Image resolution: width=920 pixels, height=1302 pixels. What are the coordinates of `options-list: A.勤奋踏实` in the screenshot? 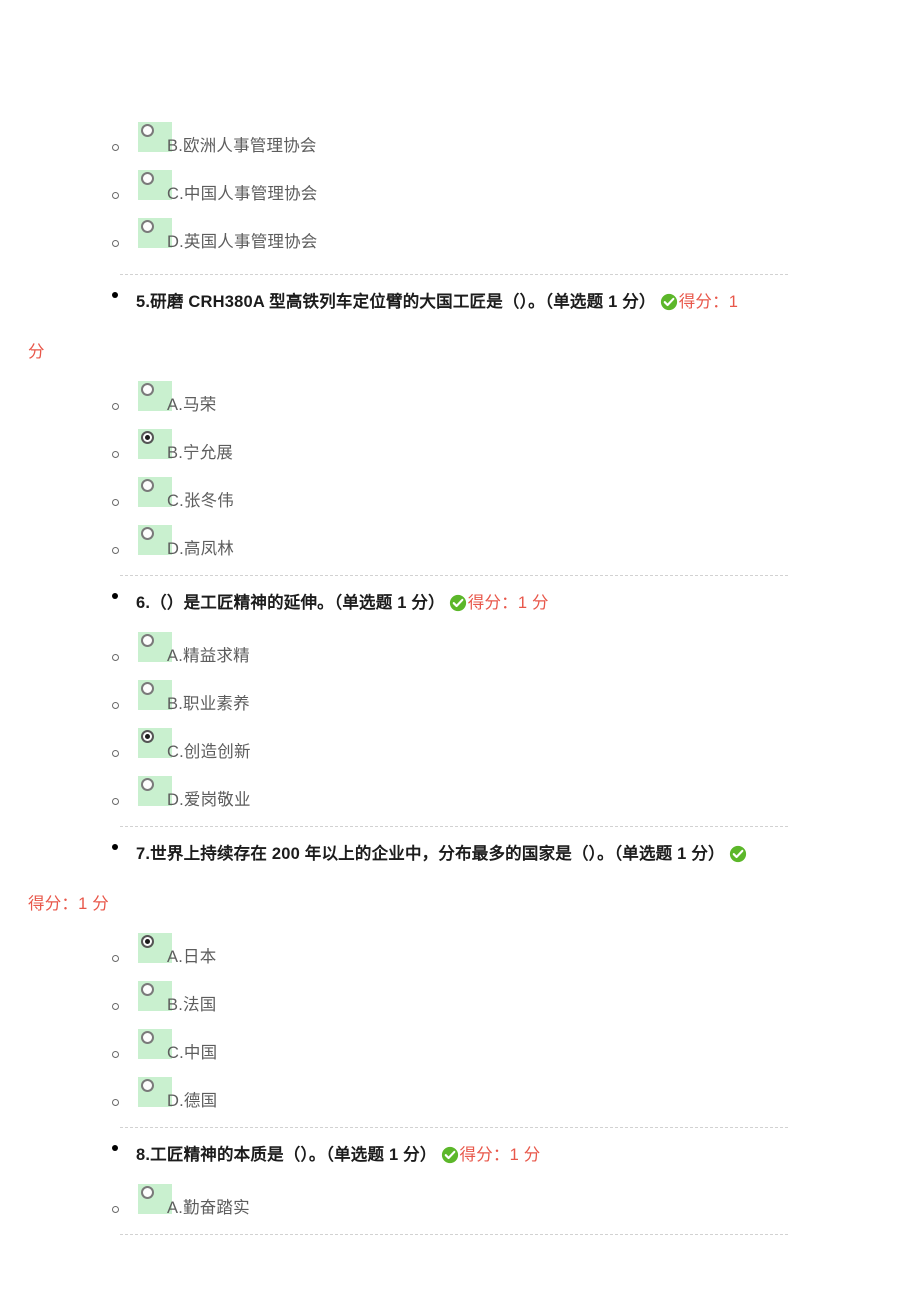 It's located at (460, 1204).